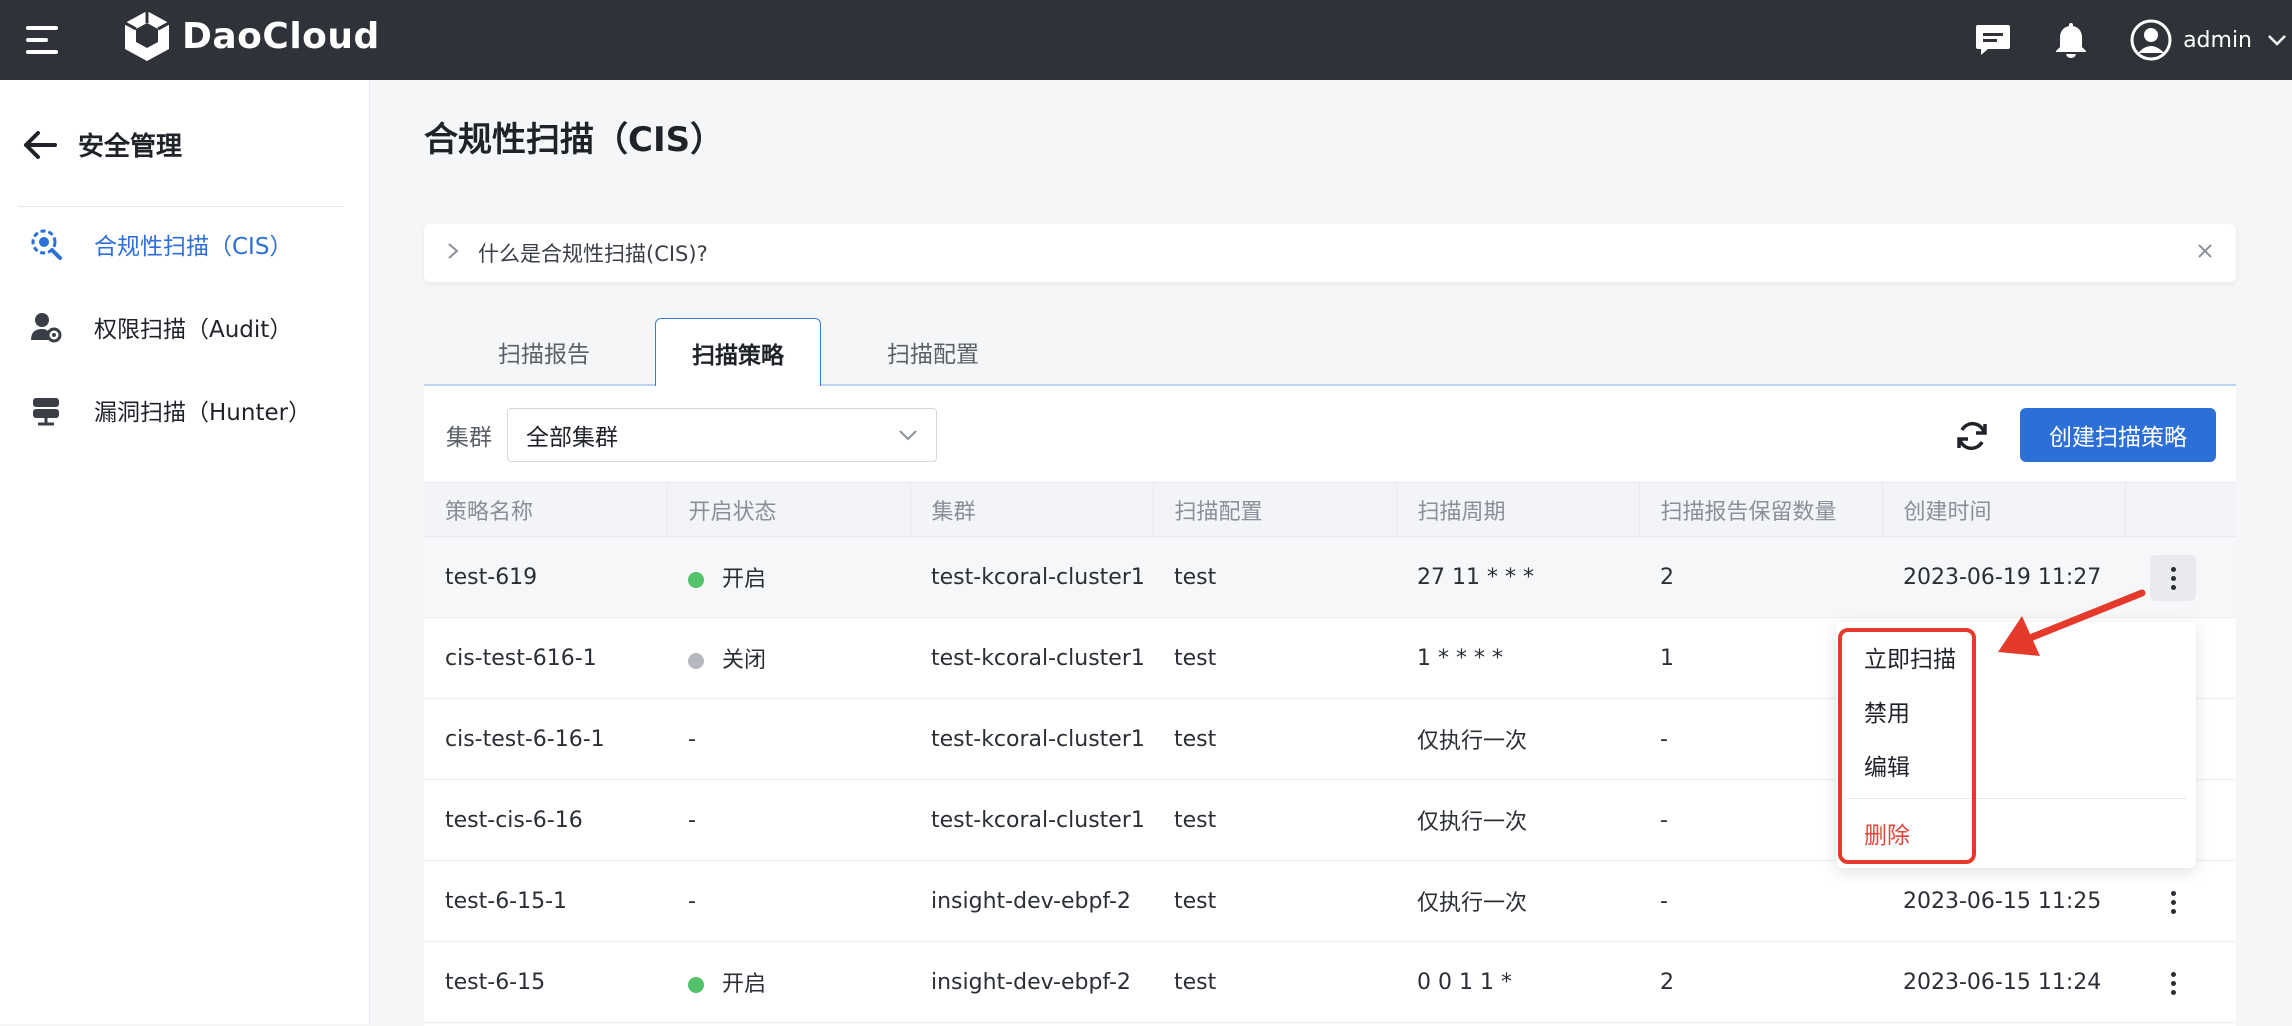  Describe the element at coordinates (46, 410) in the screenshot. I see `server-icon` at that location.